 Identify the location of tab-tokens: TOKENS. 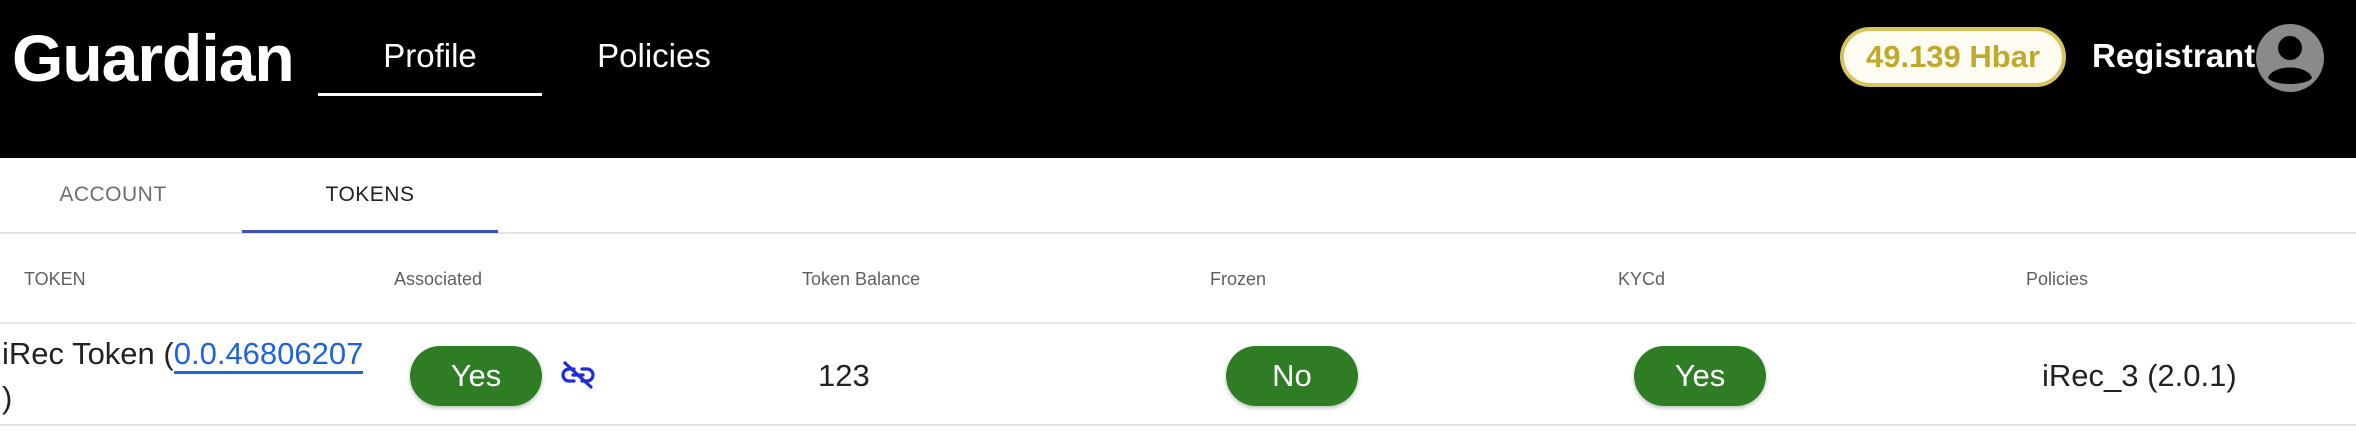
(370, 195).